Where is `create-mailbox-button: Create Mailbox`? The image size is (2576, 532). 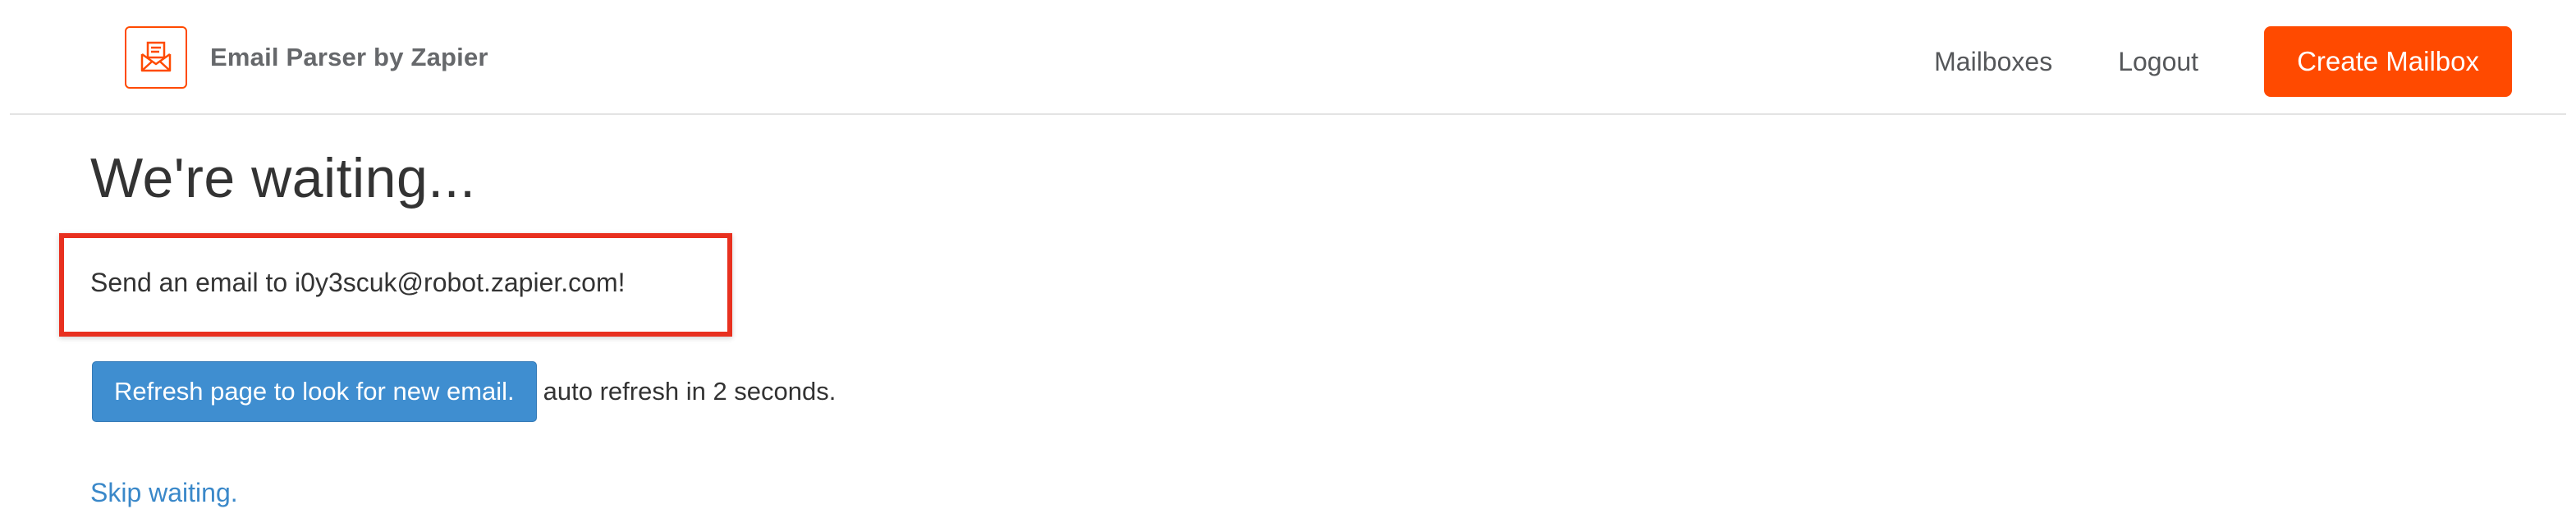 create-mailbox-button: Create Mailbox is located at coordinates (2388, 61).